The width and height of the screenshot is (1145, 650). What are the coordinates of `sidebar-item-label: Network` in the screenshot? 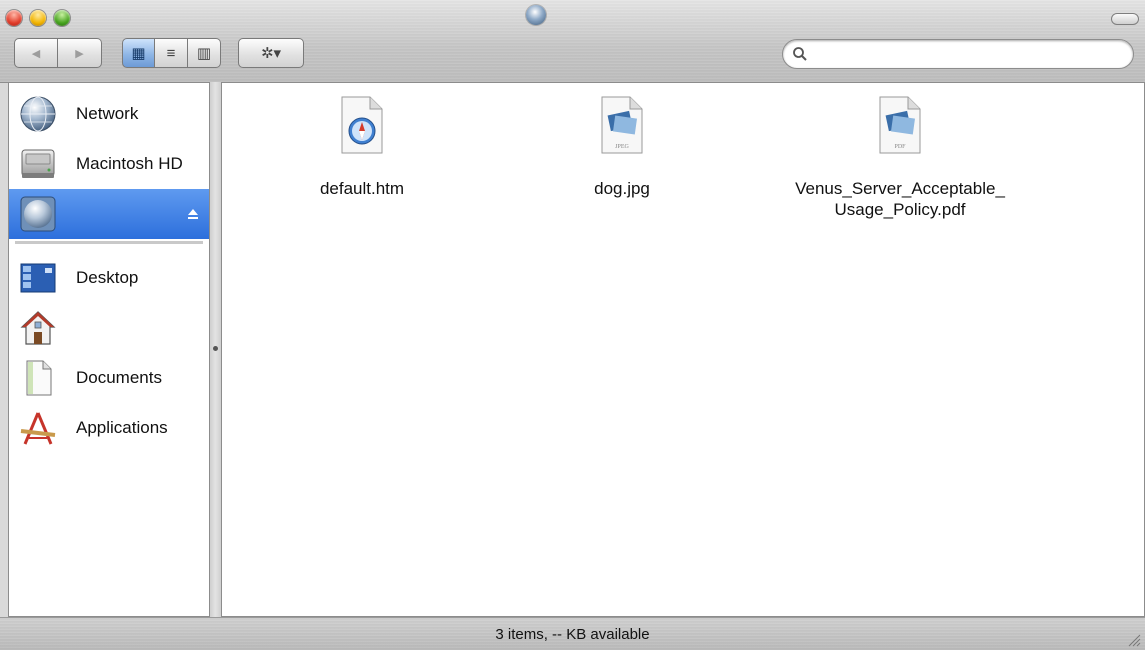 It's located at (107, 113).